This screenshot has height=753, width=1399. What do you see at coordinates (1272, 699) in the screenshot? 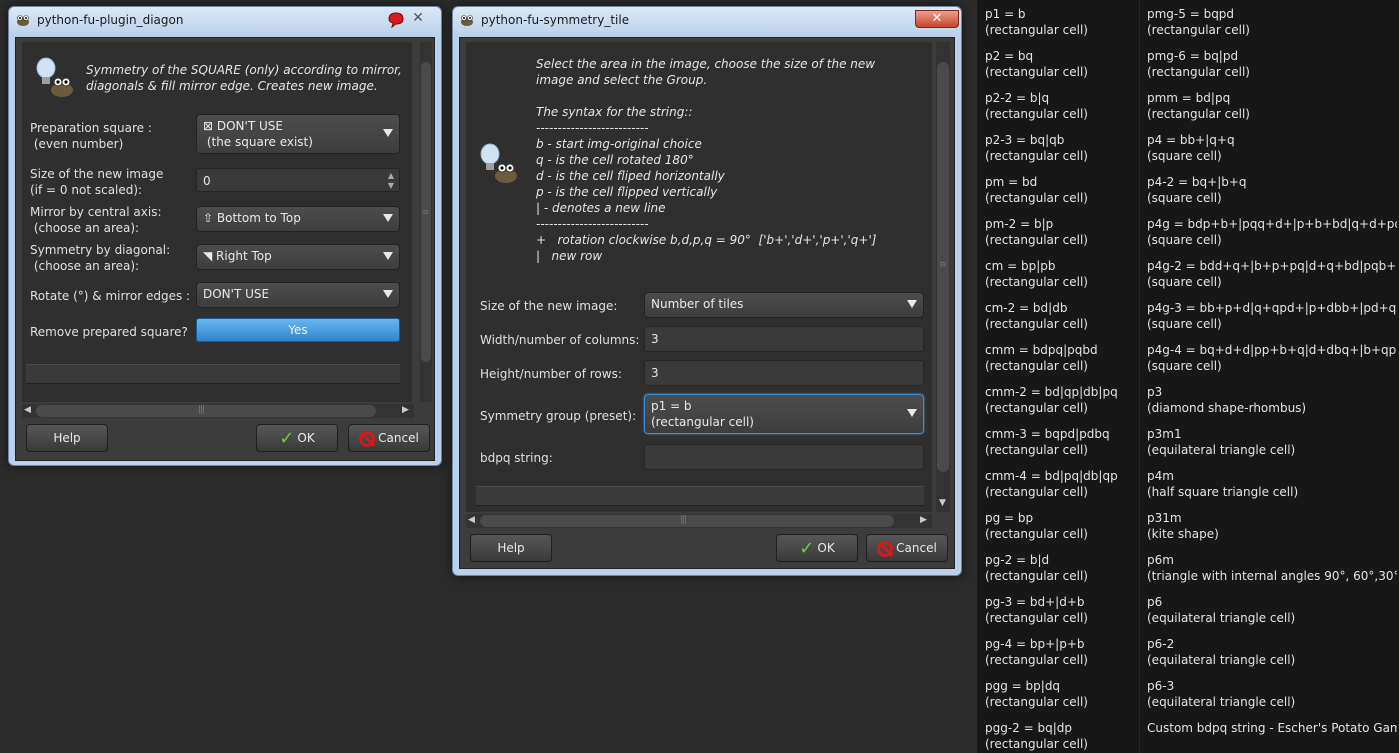
I see `list-item: p6-3 (equilateral triangle cell)` at bounding box center [1272, 699].